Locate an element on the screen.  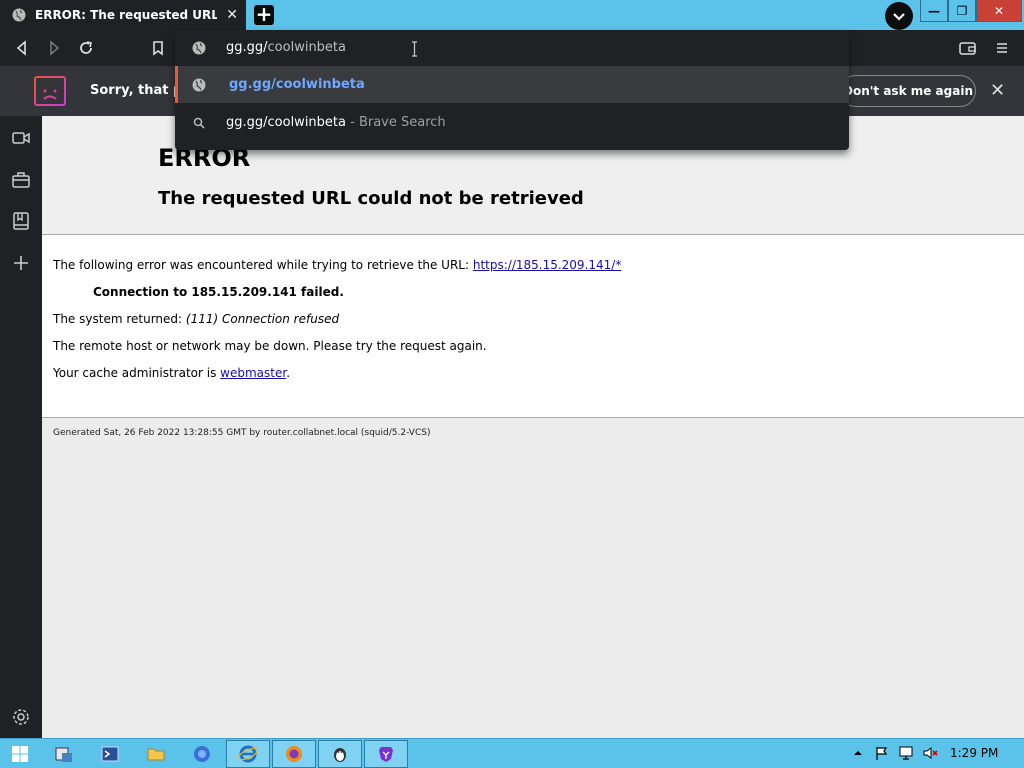
suggestion-search: gg.gg/coolwinbeta - Brave Search is located at coordinates (512, 122).